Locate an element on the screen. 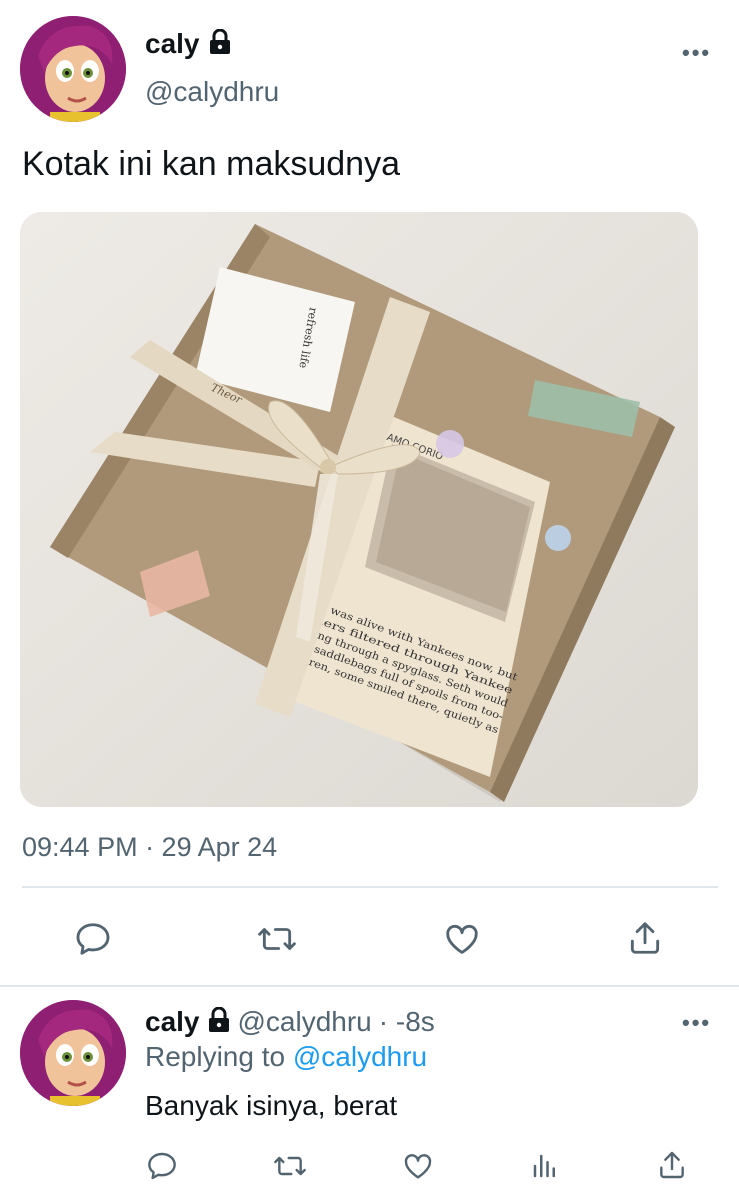 The height and width of the screenshot is (1200, 739). views-icon is located at coordinates (545, 1166).